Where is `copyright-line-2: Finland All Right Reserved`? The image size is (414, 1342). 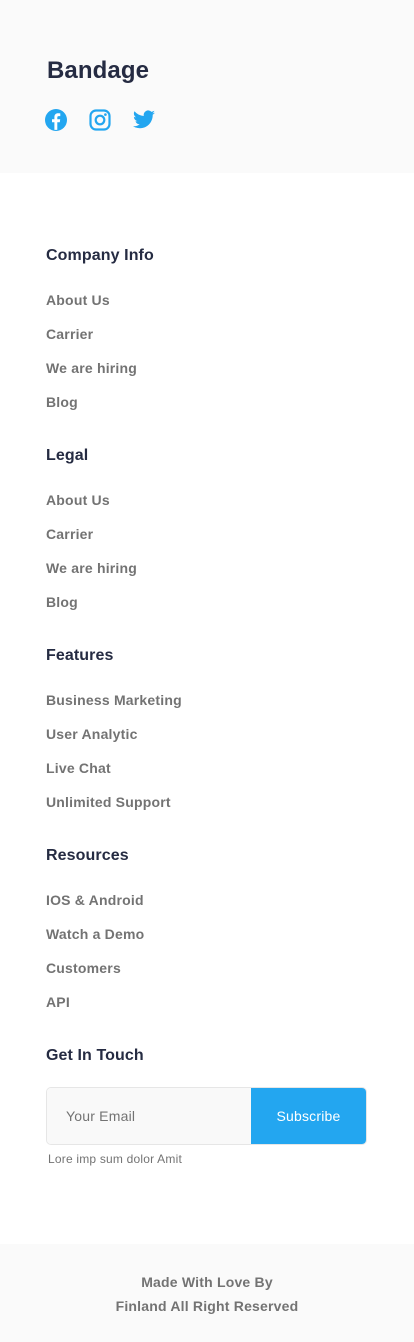 copyright-line-2: Finland All Right Reserved is located at coordinates (207, 1306).